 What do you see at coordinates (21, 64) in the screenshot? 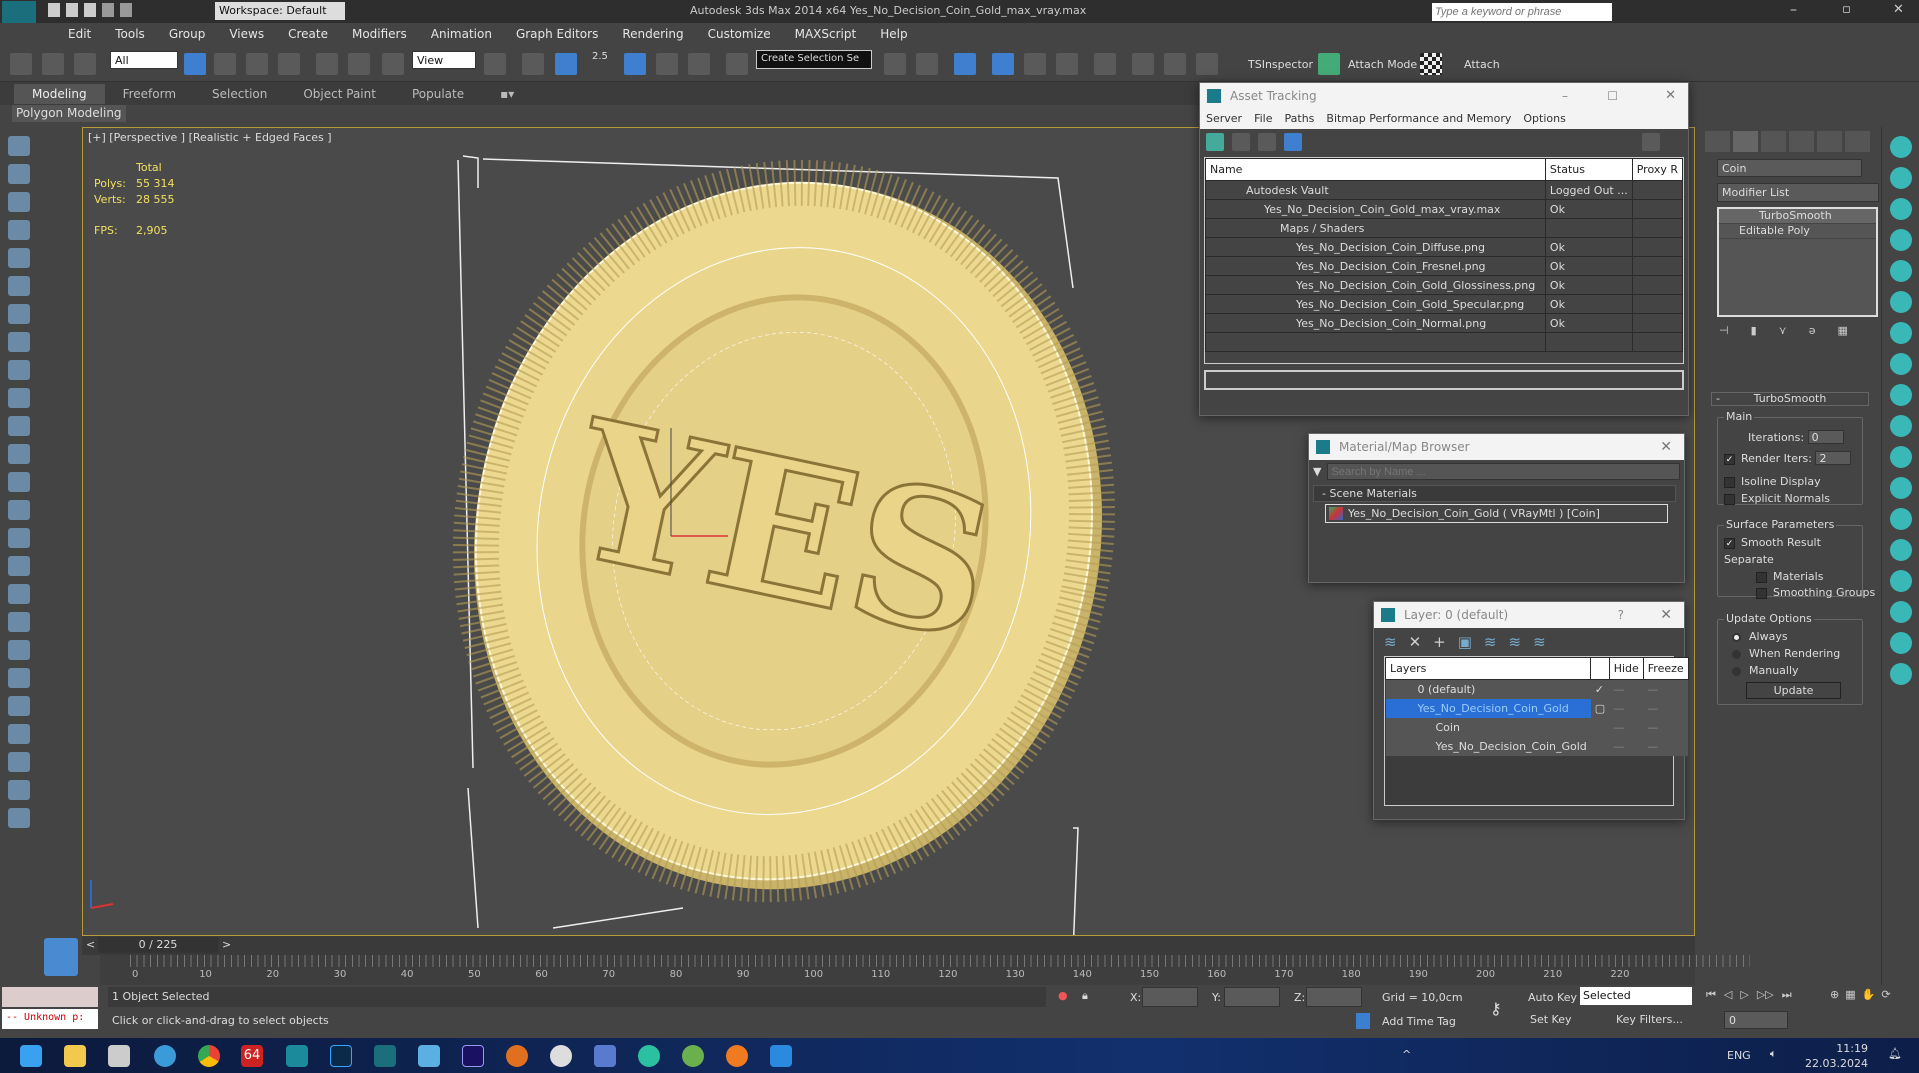
I see `link-icon` at bounding box center [21, 64].